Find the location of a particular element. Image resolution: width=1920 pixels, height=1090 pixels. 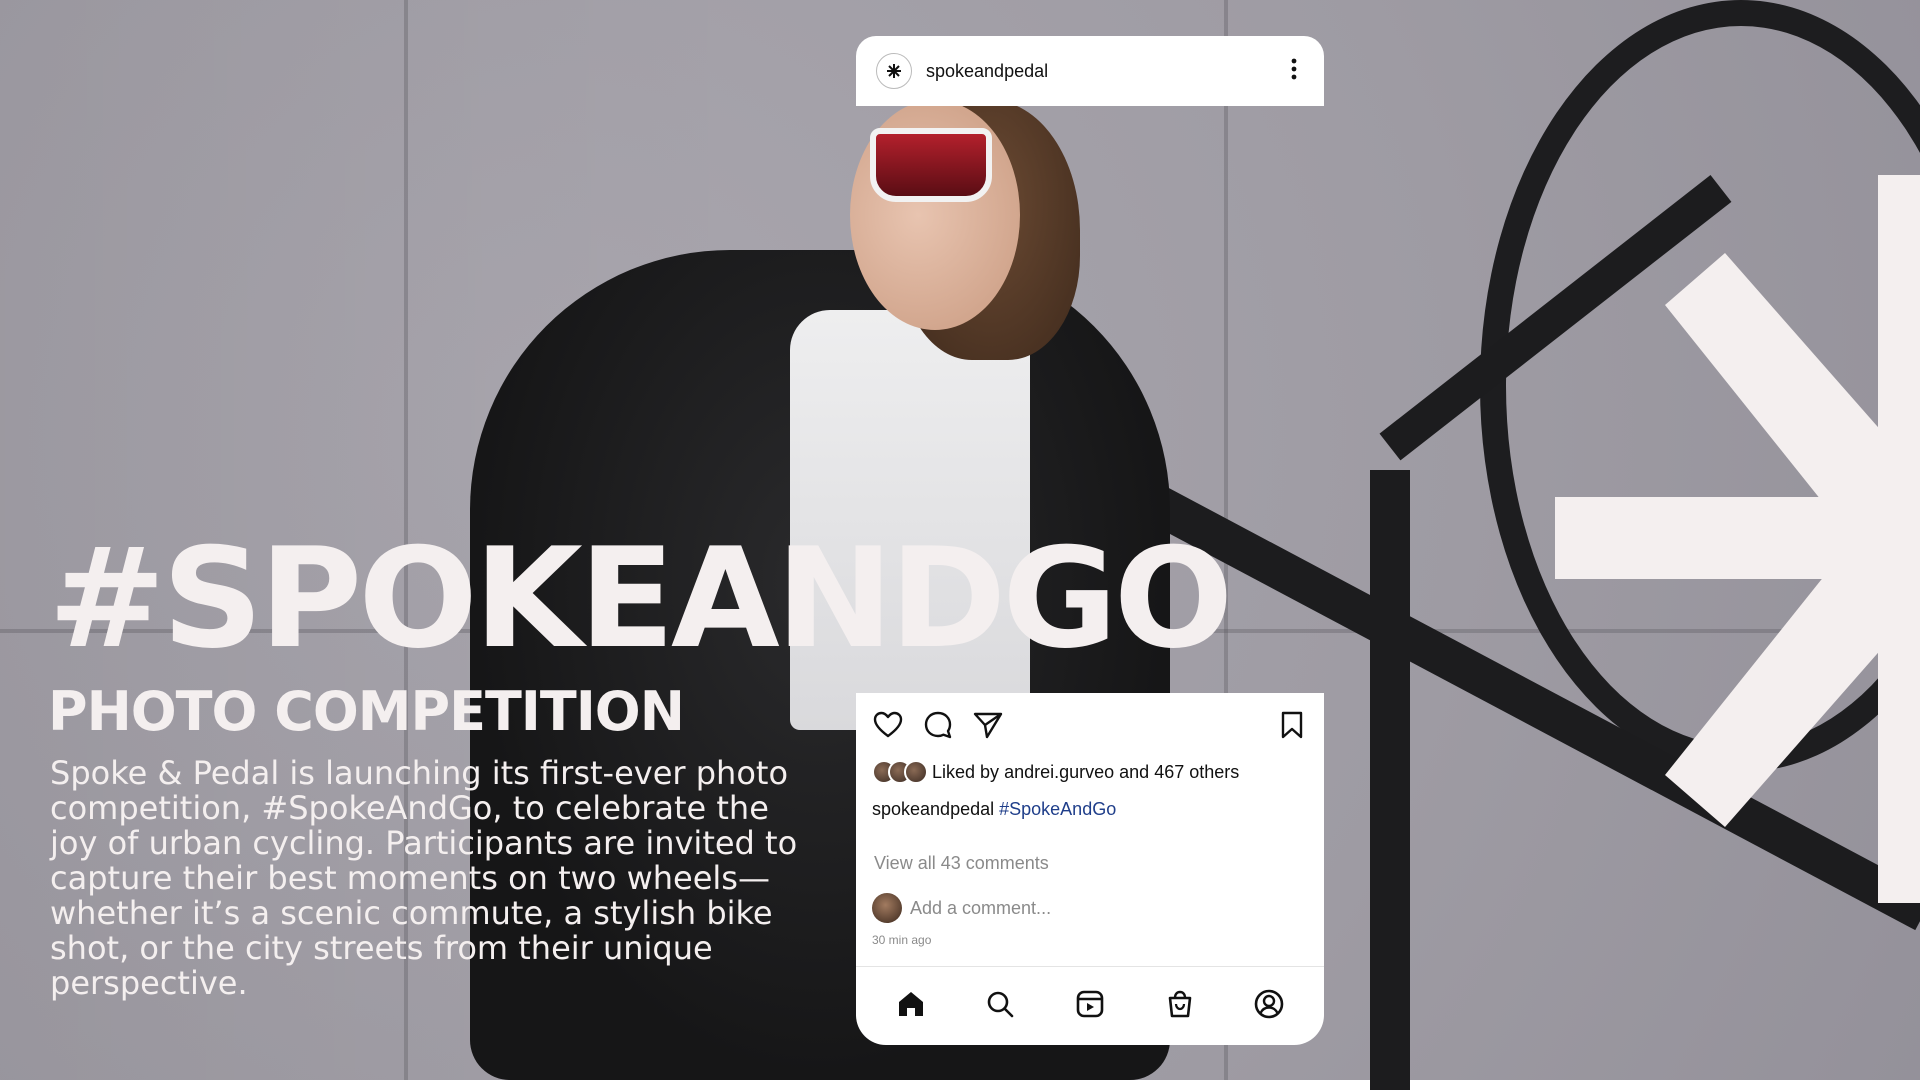

home-icon is located at coordinates (911, 1004).